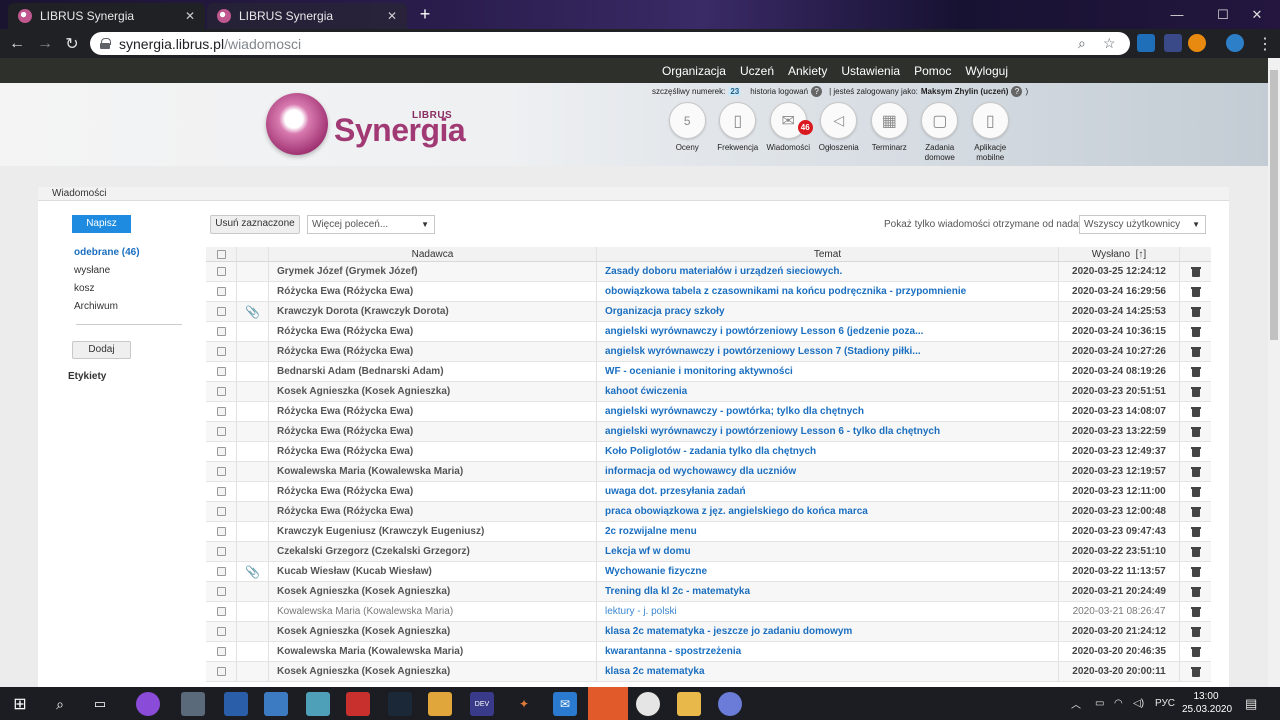  Describe the element at coordinates (828, 531) in the screenshot. I see `subject-cell: 2c rozwijalne menu` at that location.